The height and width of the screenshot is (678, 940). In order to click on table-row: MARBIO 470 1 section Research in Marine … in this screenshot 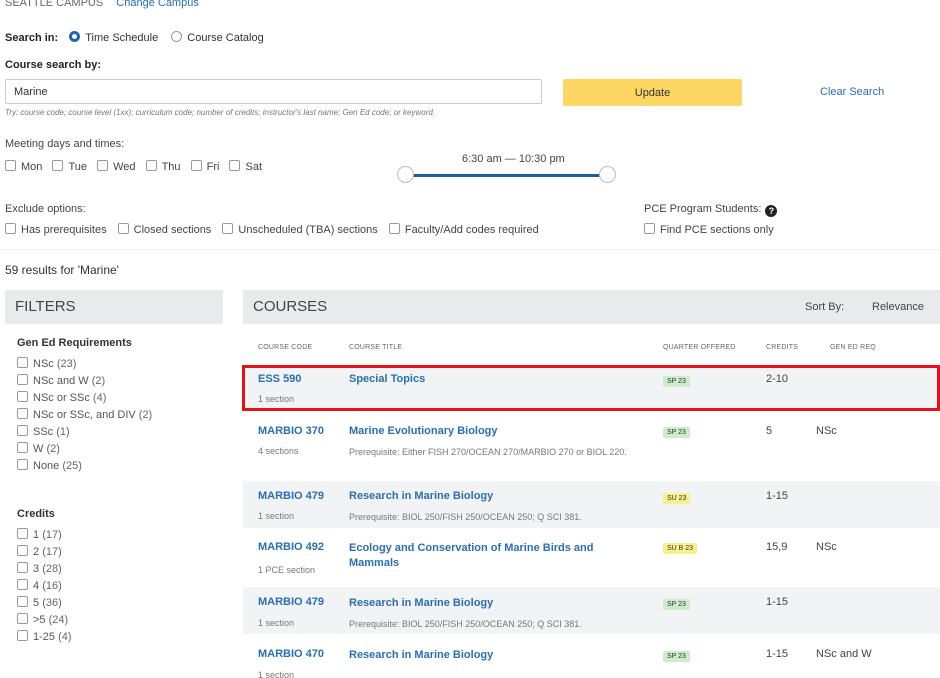, I will do `click(591, 658)`.